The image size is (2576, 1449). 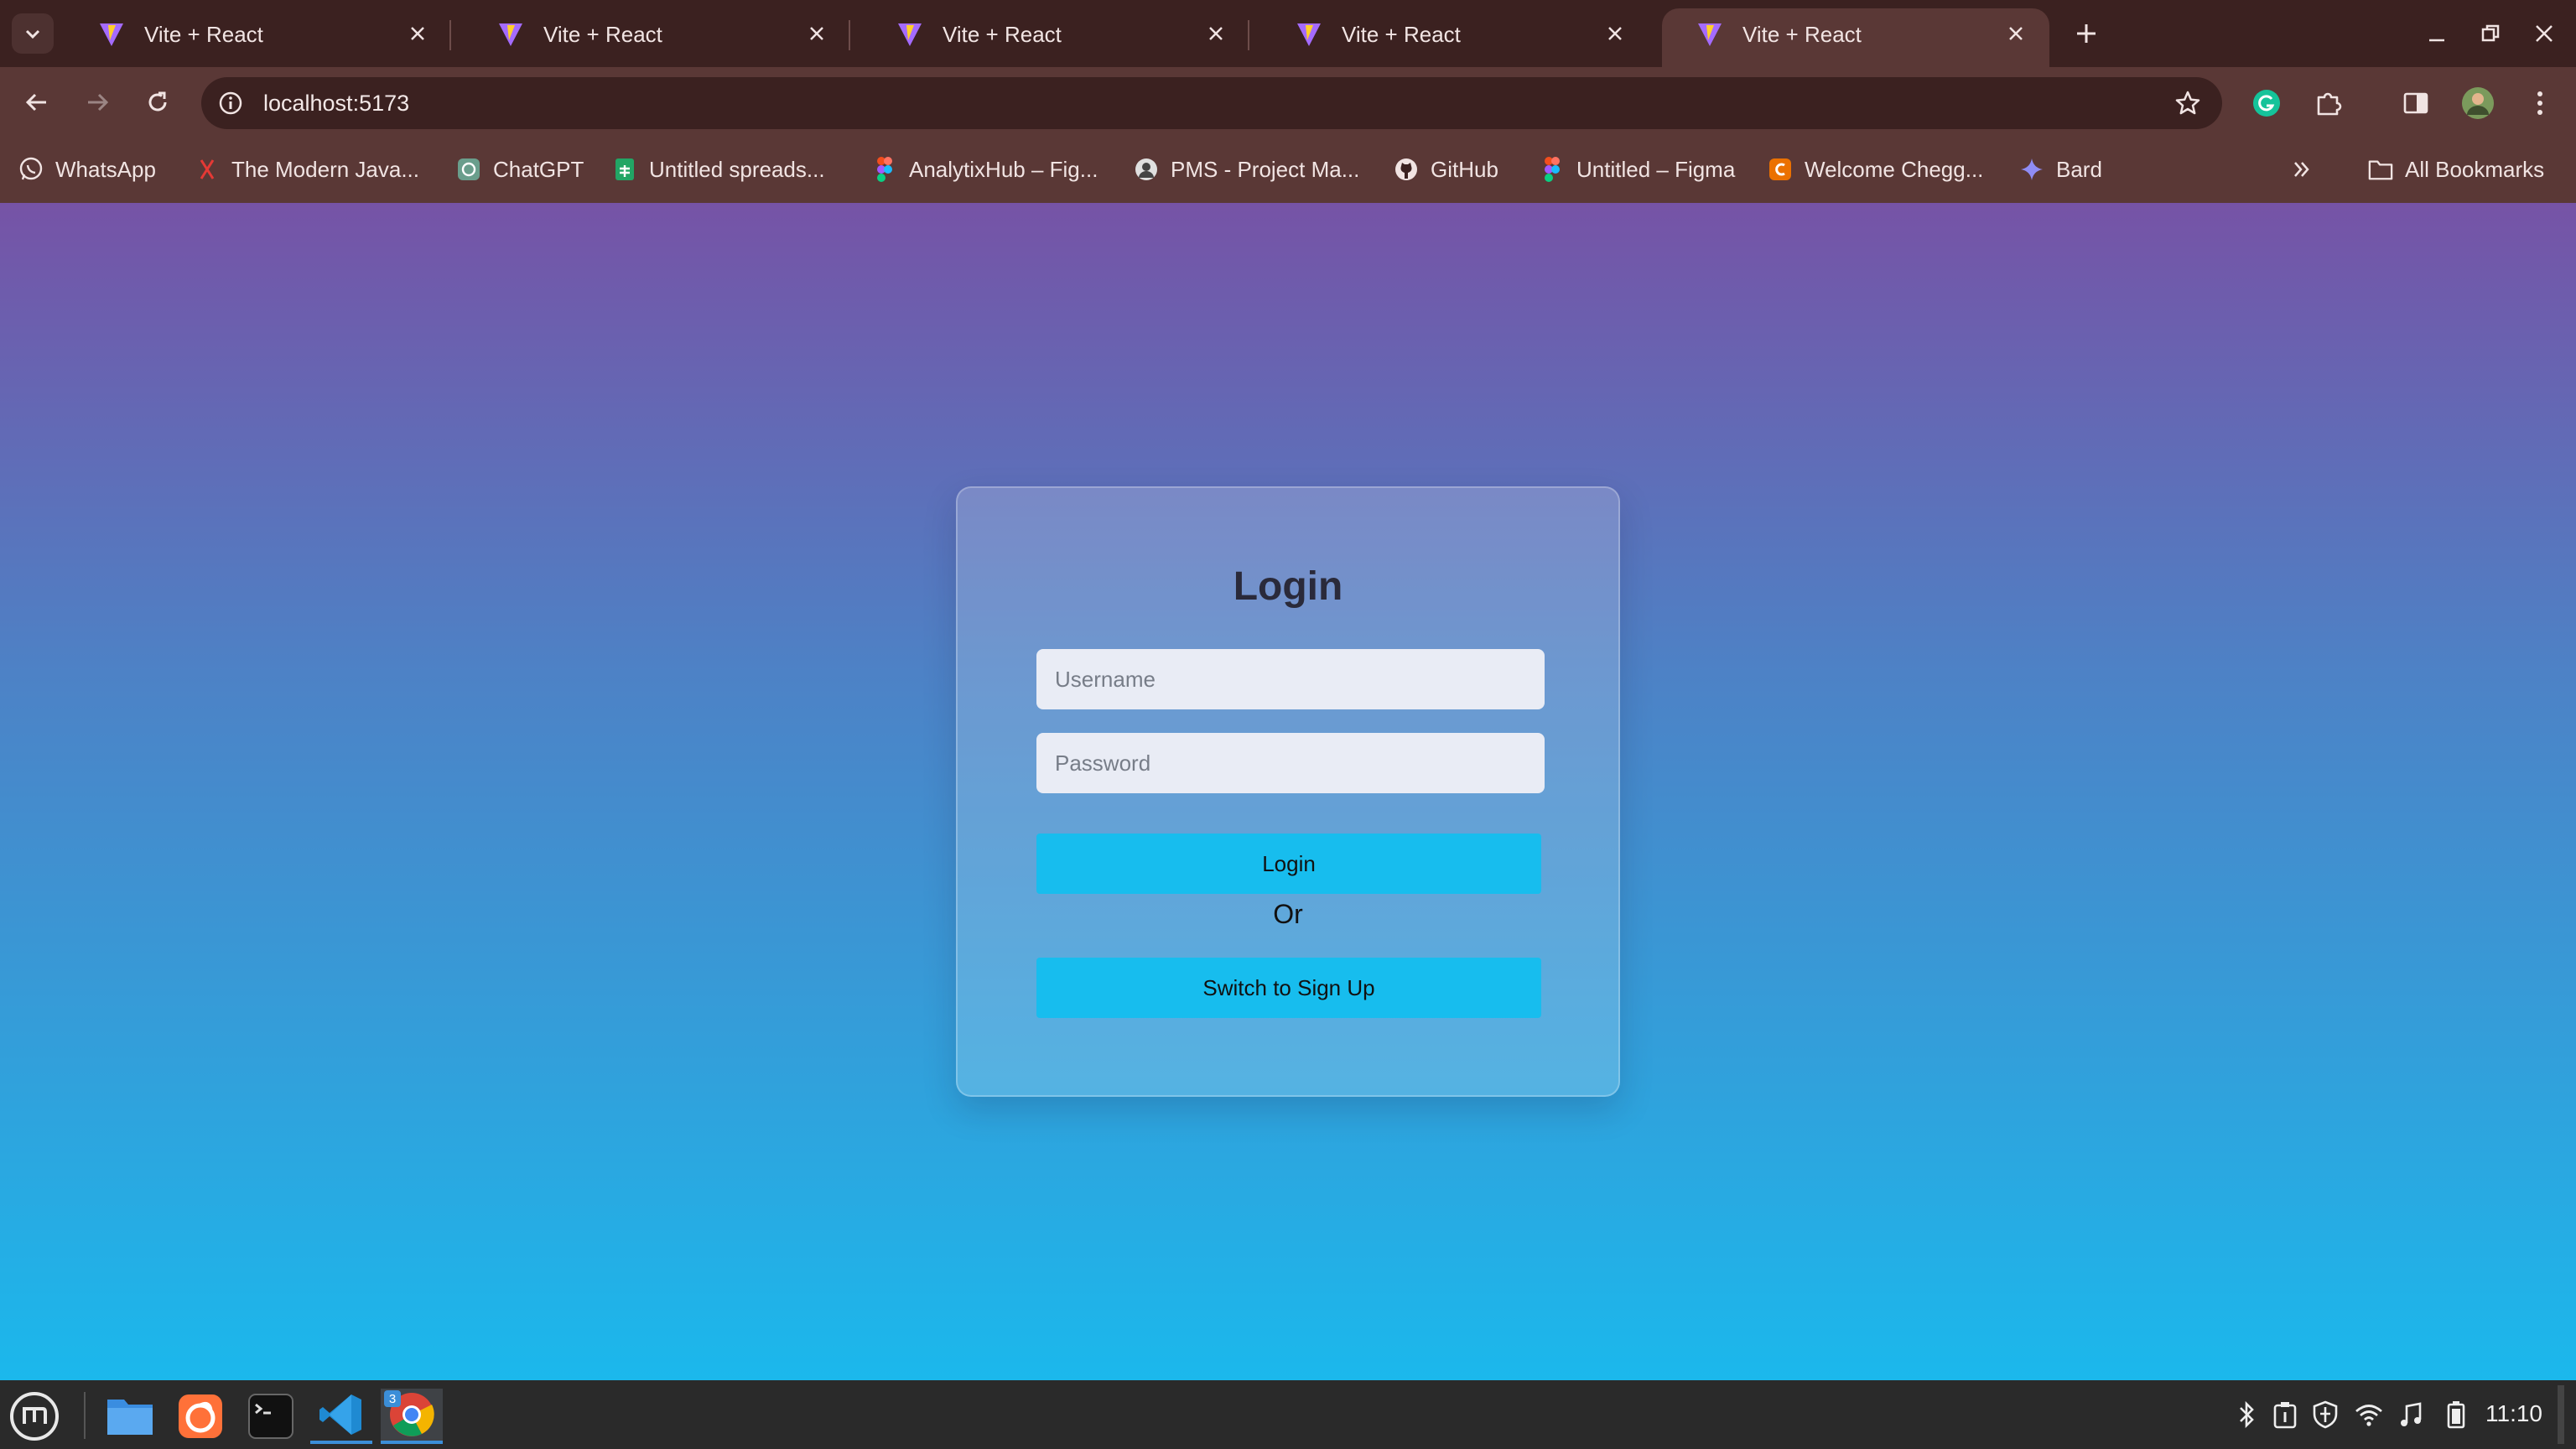 I want to click on minimize-button, so click(x=2436, y=33).